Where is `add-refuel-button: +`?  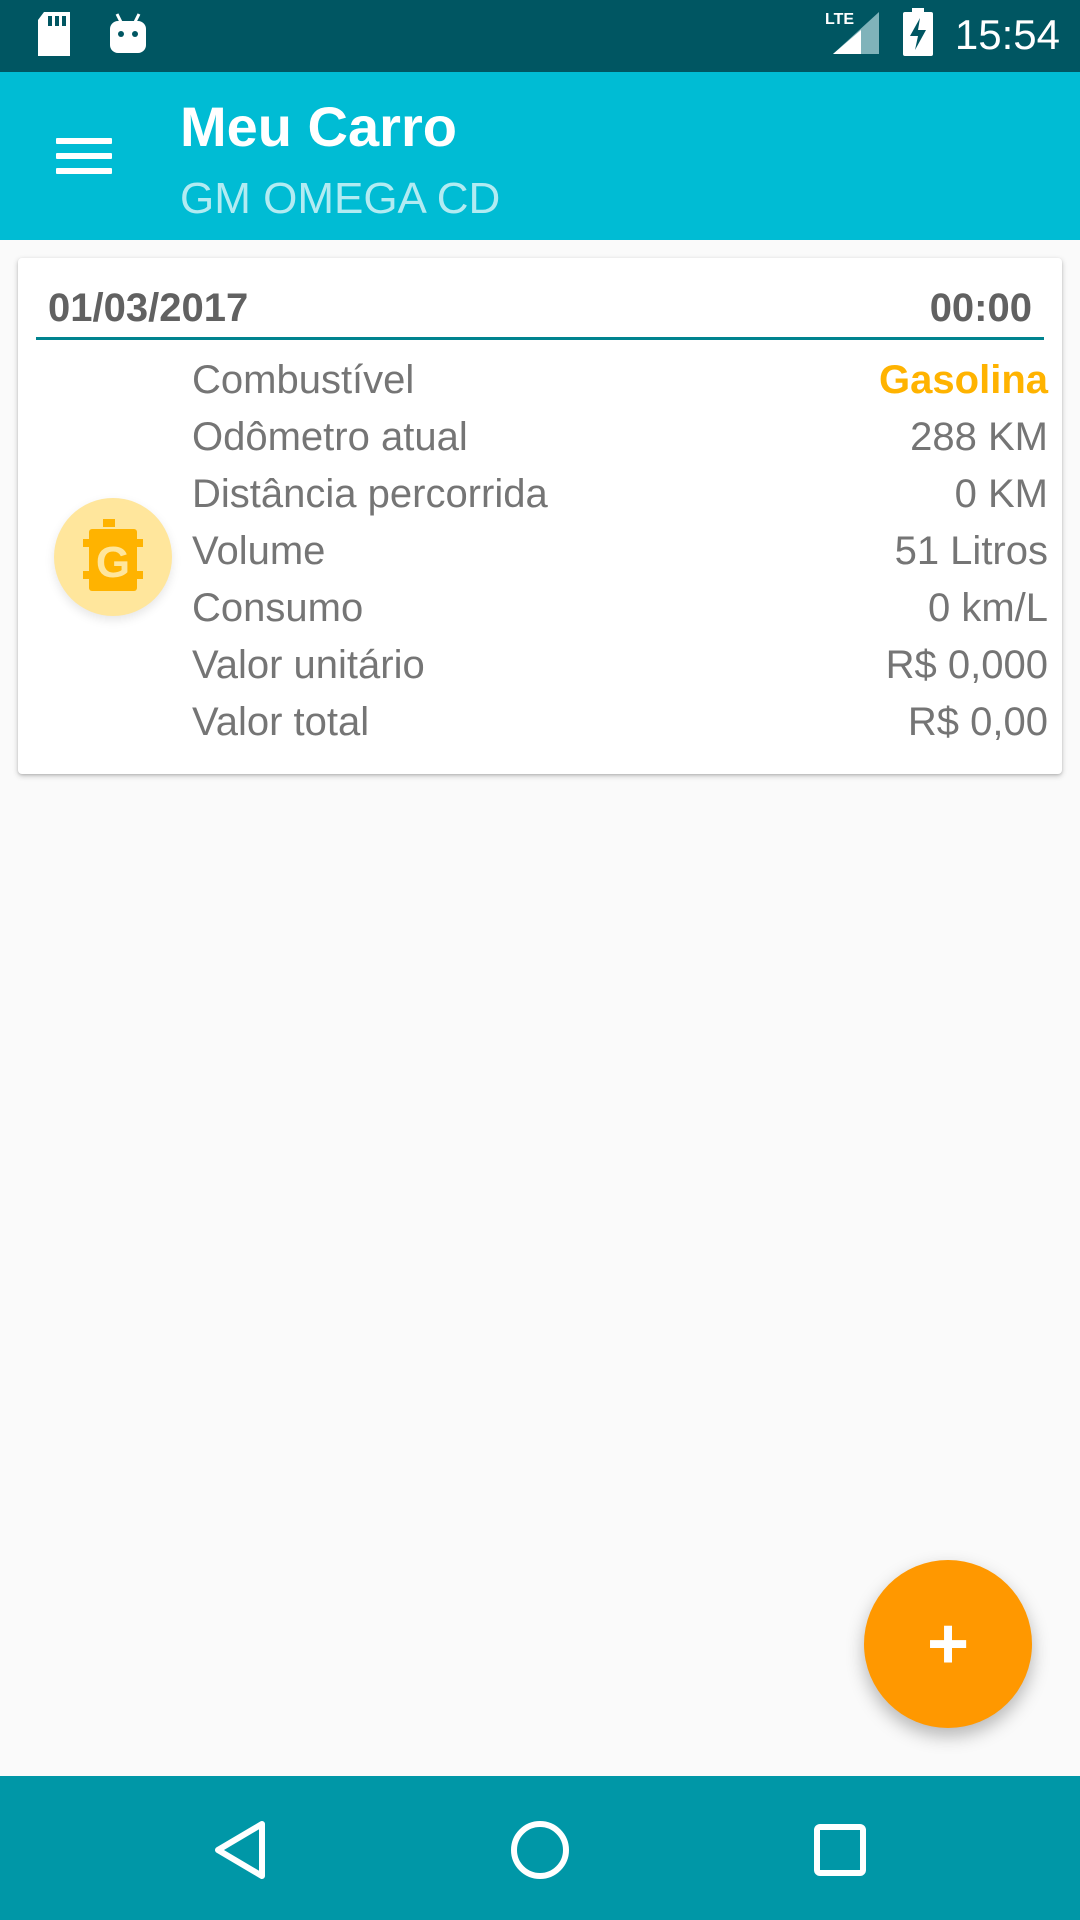
add-refuel-button: + is located at coordinates (948, 1644).